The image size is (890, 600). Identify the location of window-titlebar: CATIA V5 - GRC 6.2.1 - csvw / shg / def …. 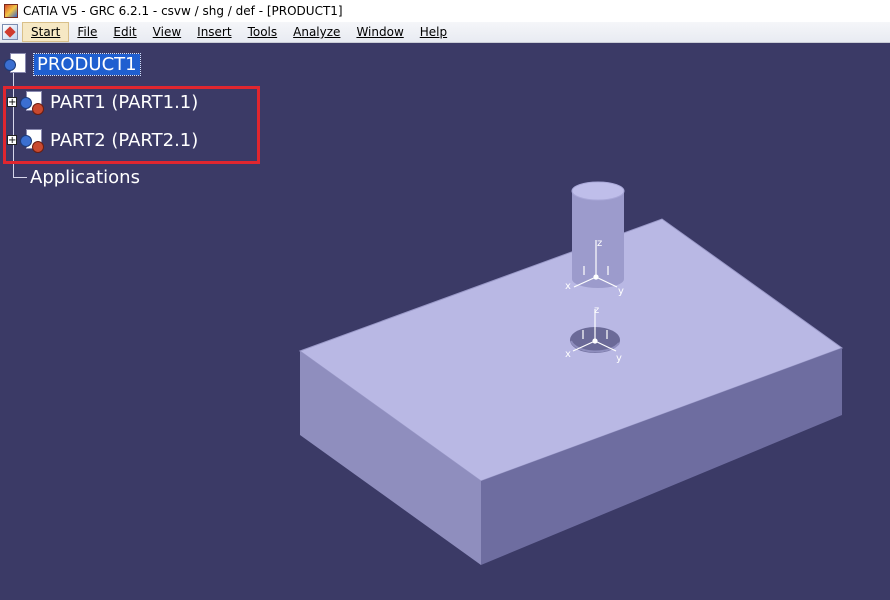
(445, 11).